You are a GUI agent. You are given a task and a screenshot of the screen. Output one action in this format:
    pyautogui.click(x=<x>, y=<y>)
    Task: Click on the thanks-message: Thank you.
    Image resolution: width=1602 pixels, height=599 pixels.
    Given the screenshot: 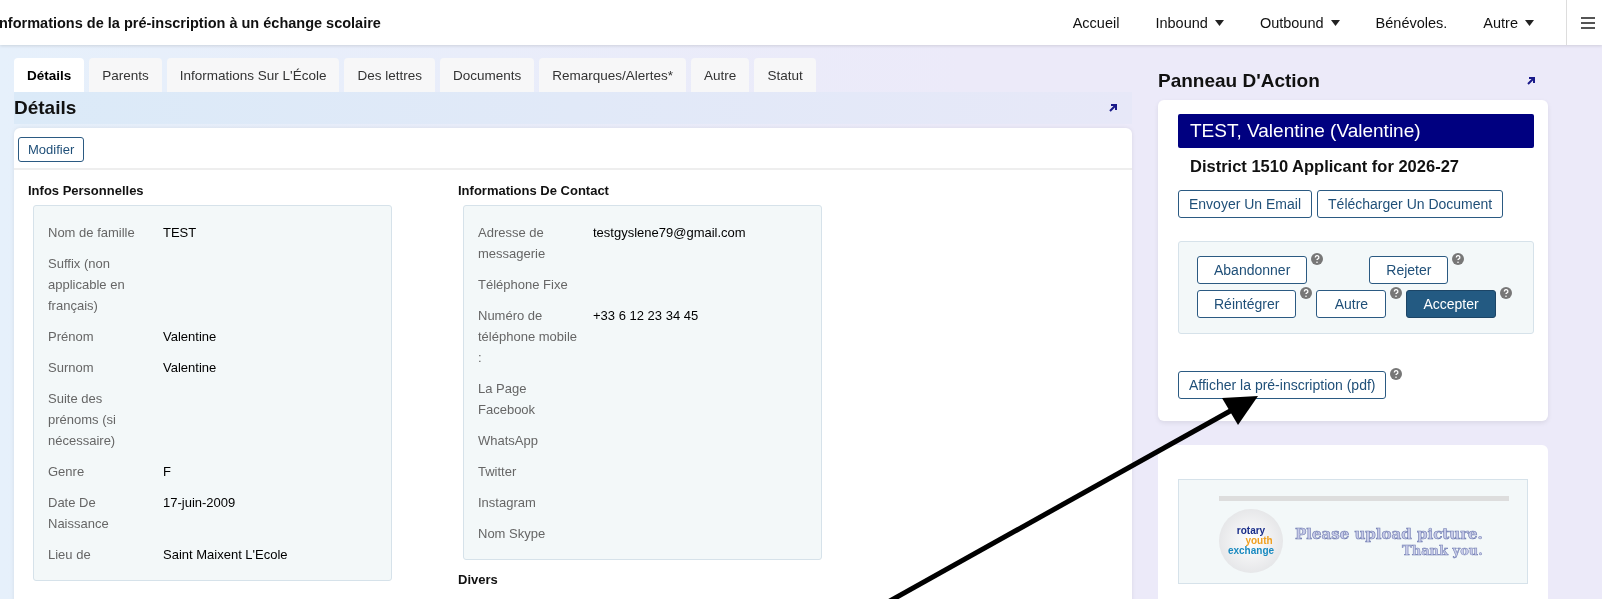 What is the action you would take?
    pyautogui.click(x=1442, y=550)
    